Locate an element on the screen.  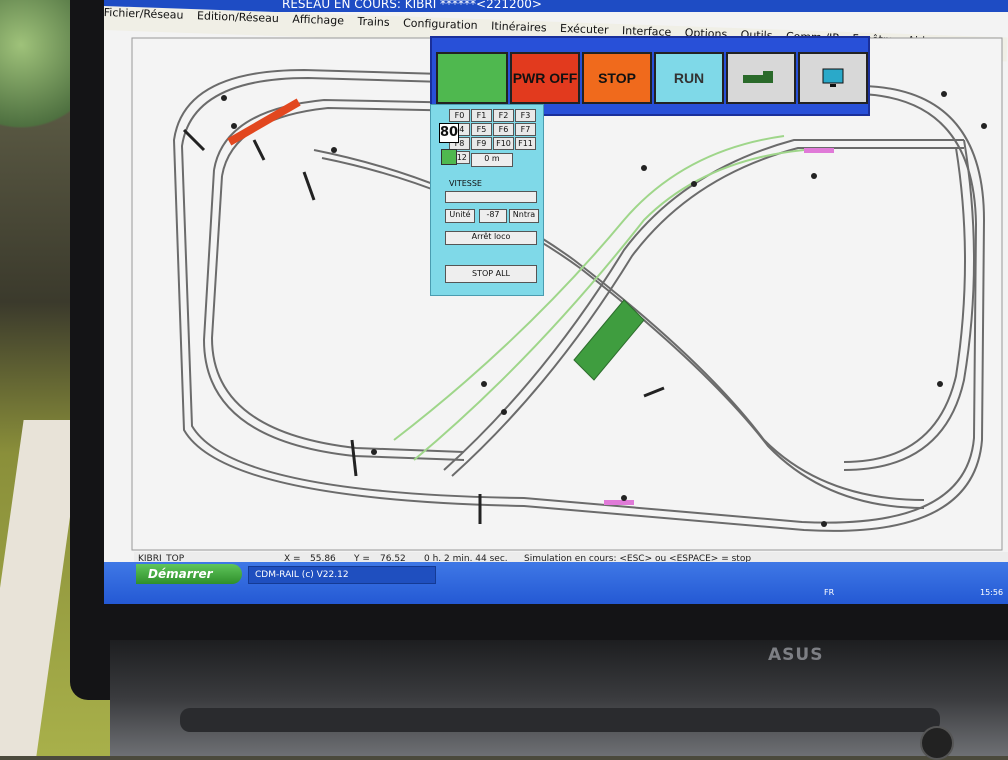
fkey-f9: F9 is located at coordinates (481, 143).